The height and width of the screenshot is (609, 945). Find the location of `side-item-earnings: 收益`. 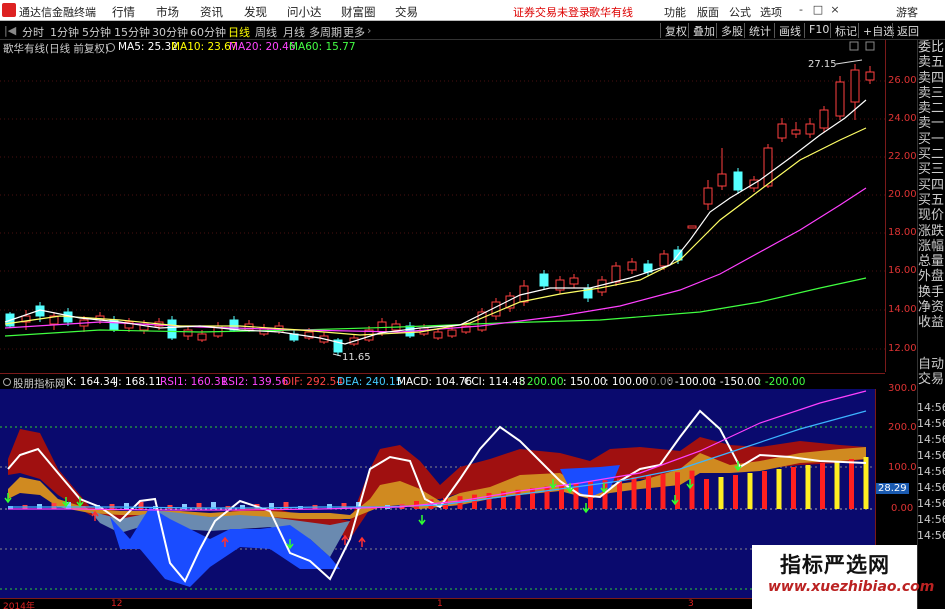

side-item-earnings: 收益 is located at coordinates (931, 322).